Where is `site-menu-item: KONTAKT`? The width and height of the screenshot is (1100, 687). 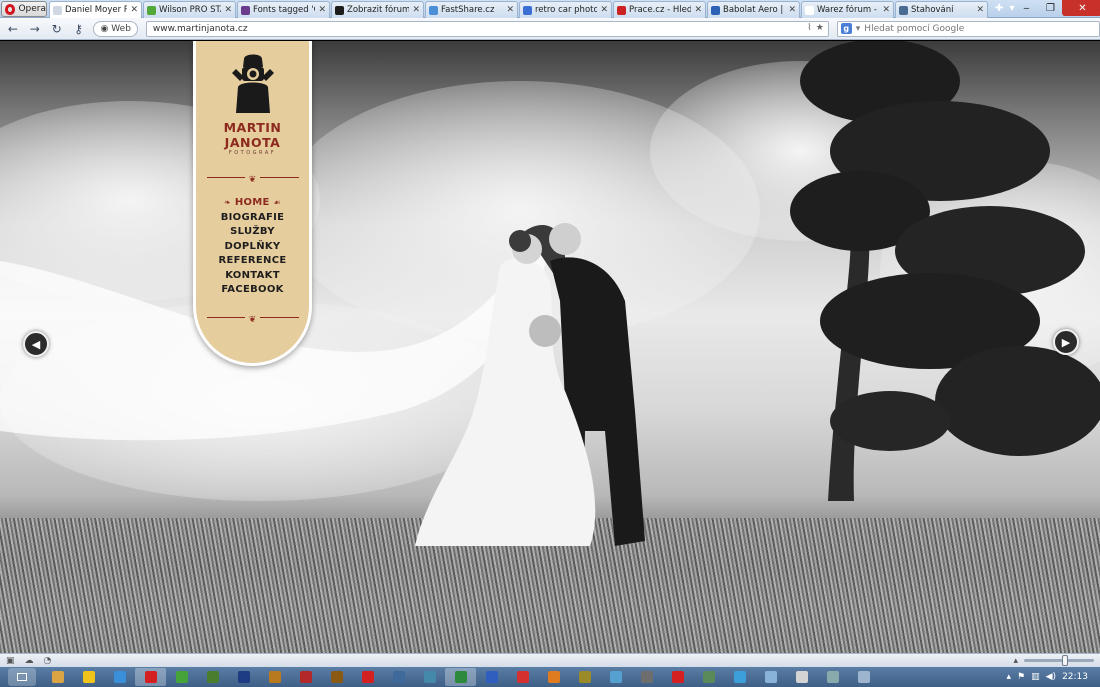
site-menu-item: KONTAKT is located at coordinates (252, 276).